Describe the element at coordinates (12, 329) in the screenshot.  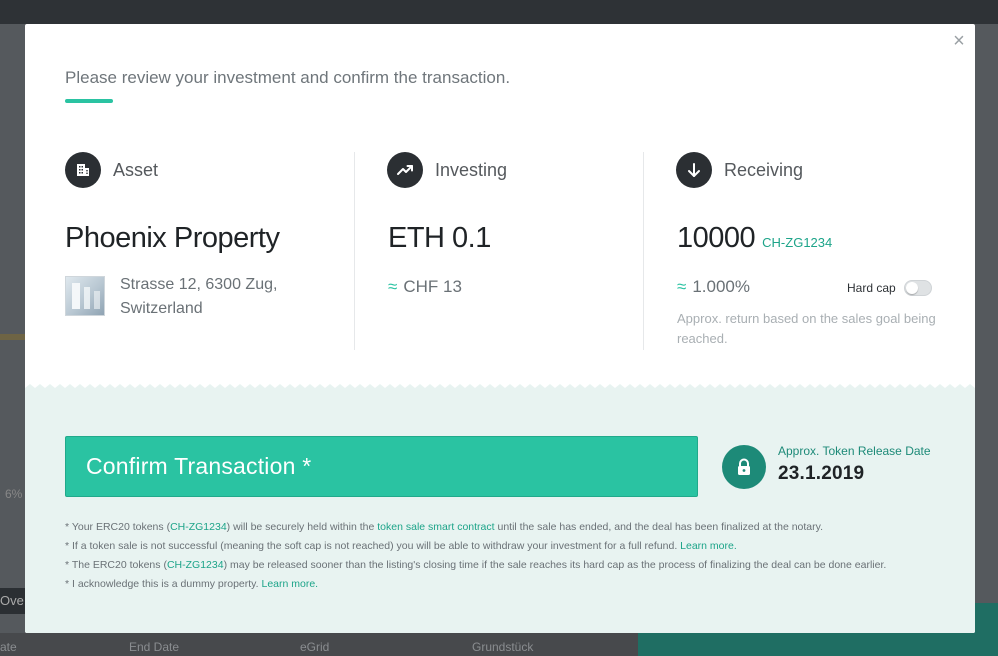
I see `background-left` at that location.